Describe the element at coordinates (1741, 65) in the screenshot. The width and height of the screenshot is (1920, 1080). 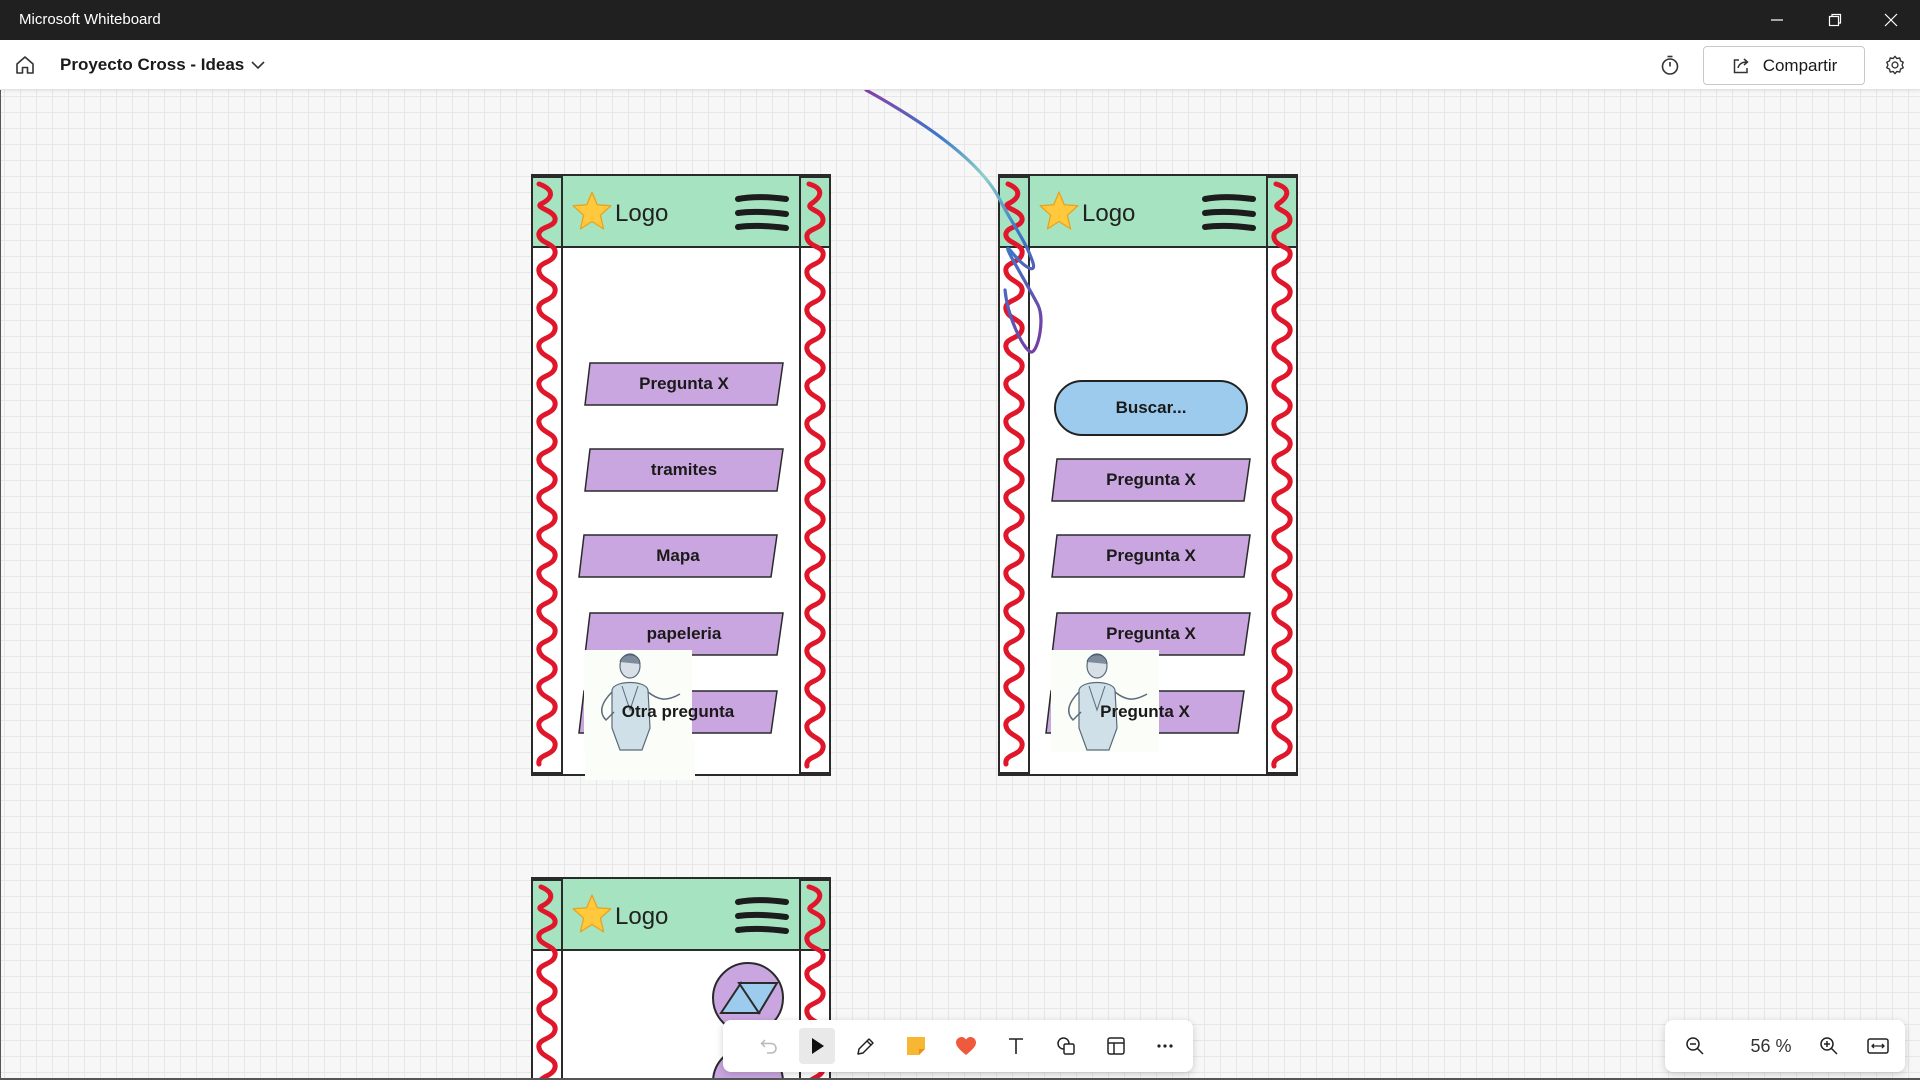
I see `share-icon` at that location.